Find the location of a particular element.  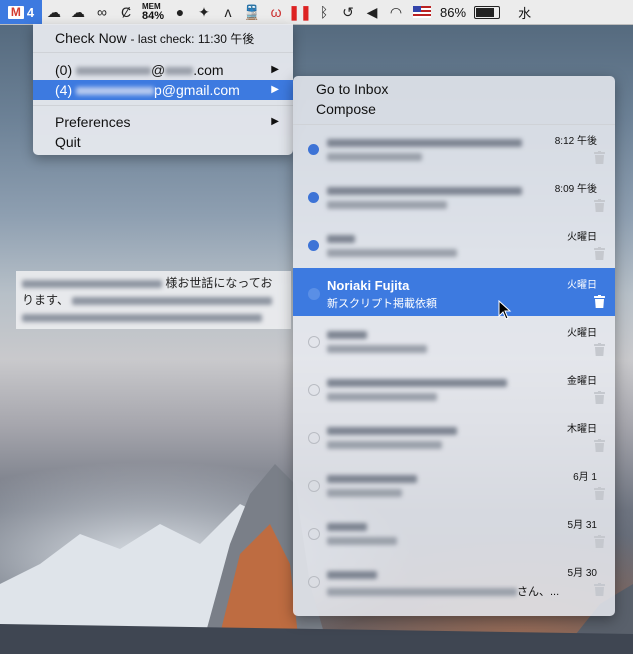

volume-icon: ◀ is located at coordinates (372, 12).